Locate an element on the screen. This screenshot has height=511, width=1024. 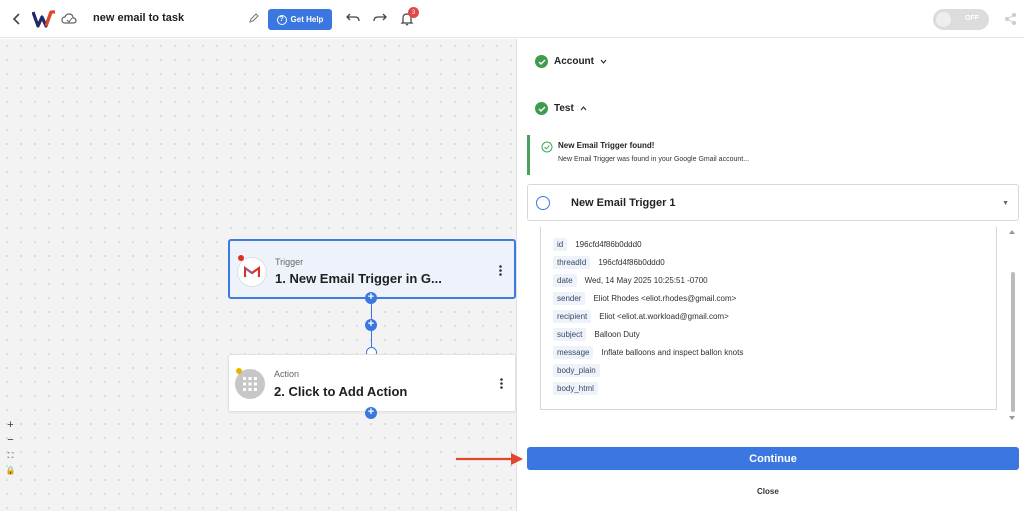
field-row: id 196cfd4f86b0ddd0 is located at coordinates (597, 244).